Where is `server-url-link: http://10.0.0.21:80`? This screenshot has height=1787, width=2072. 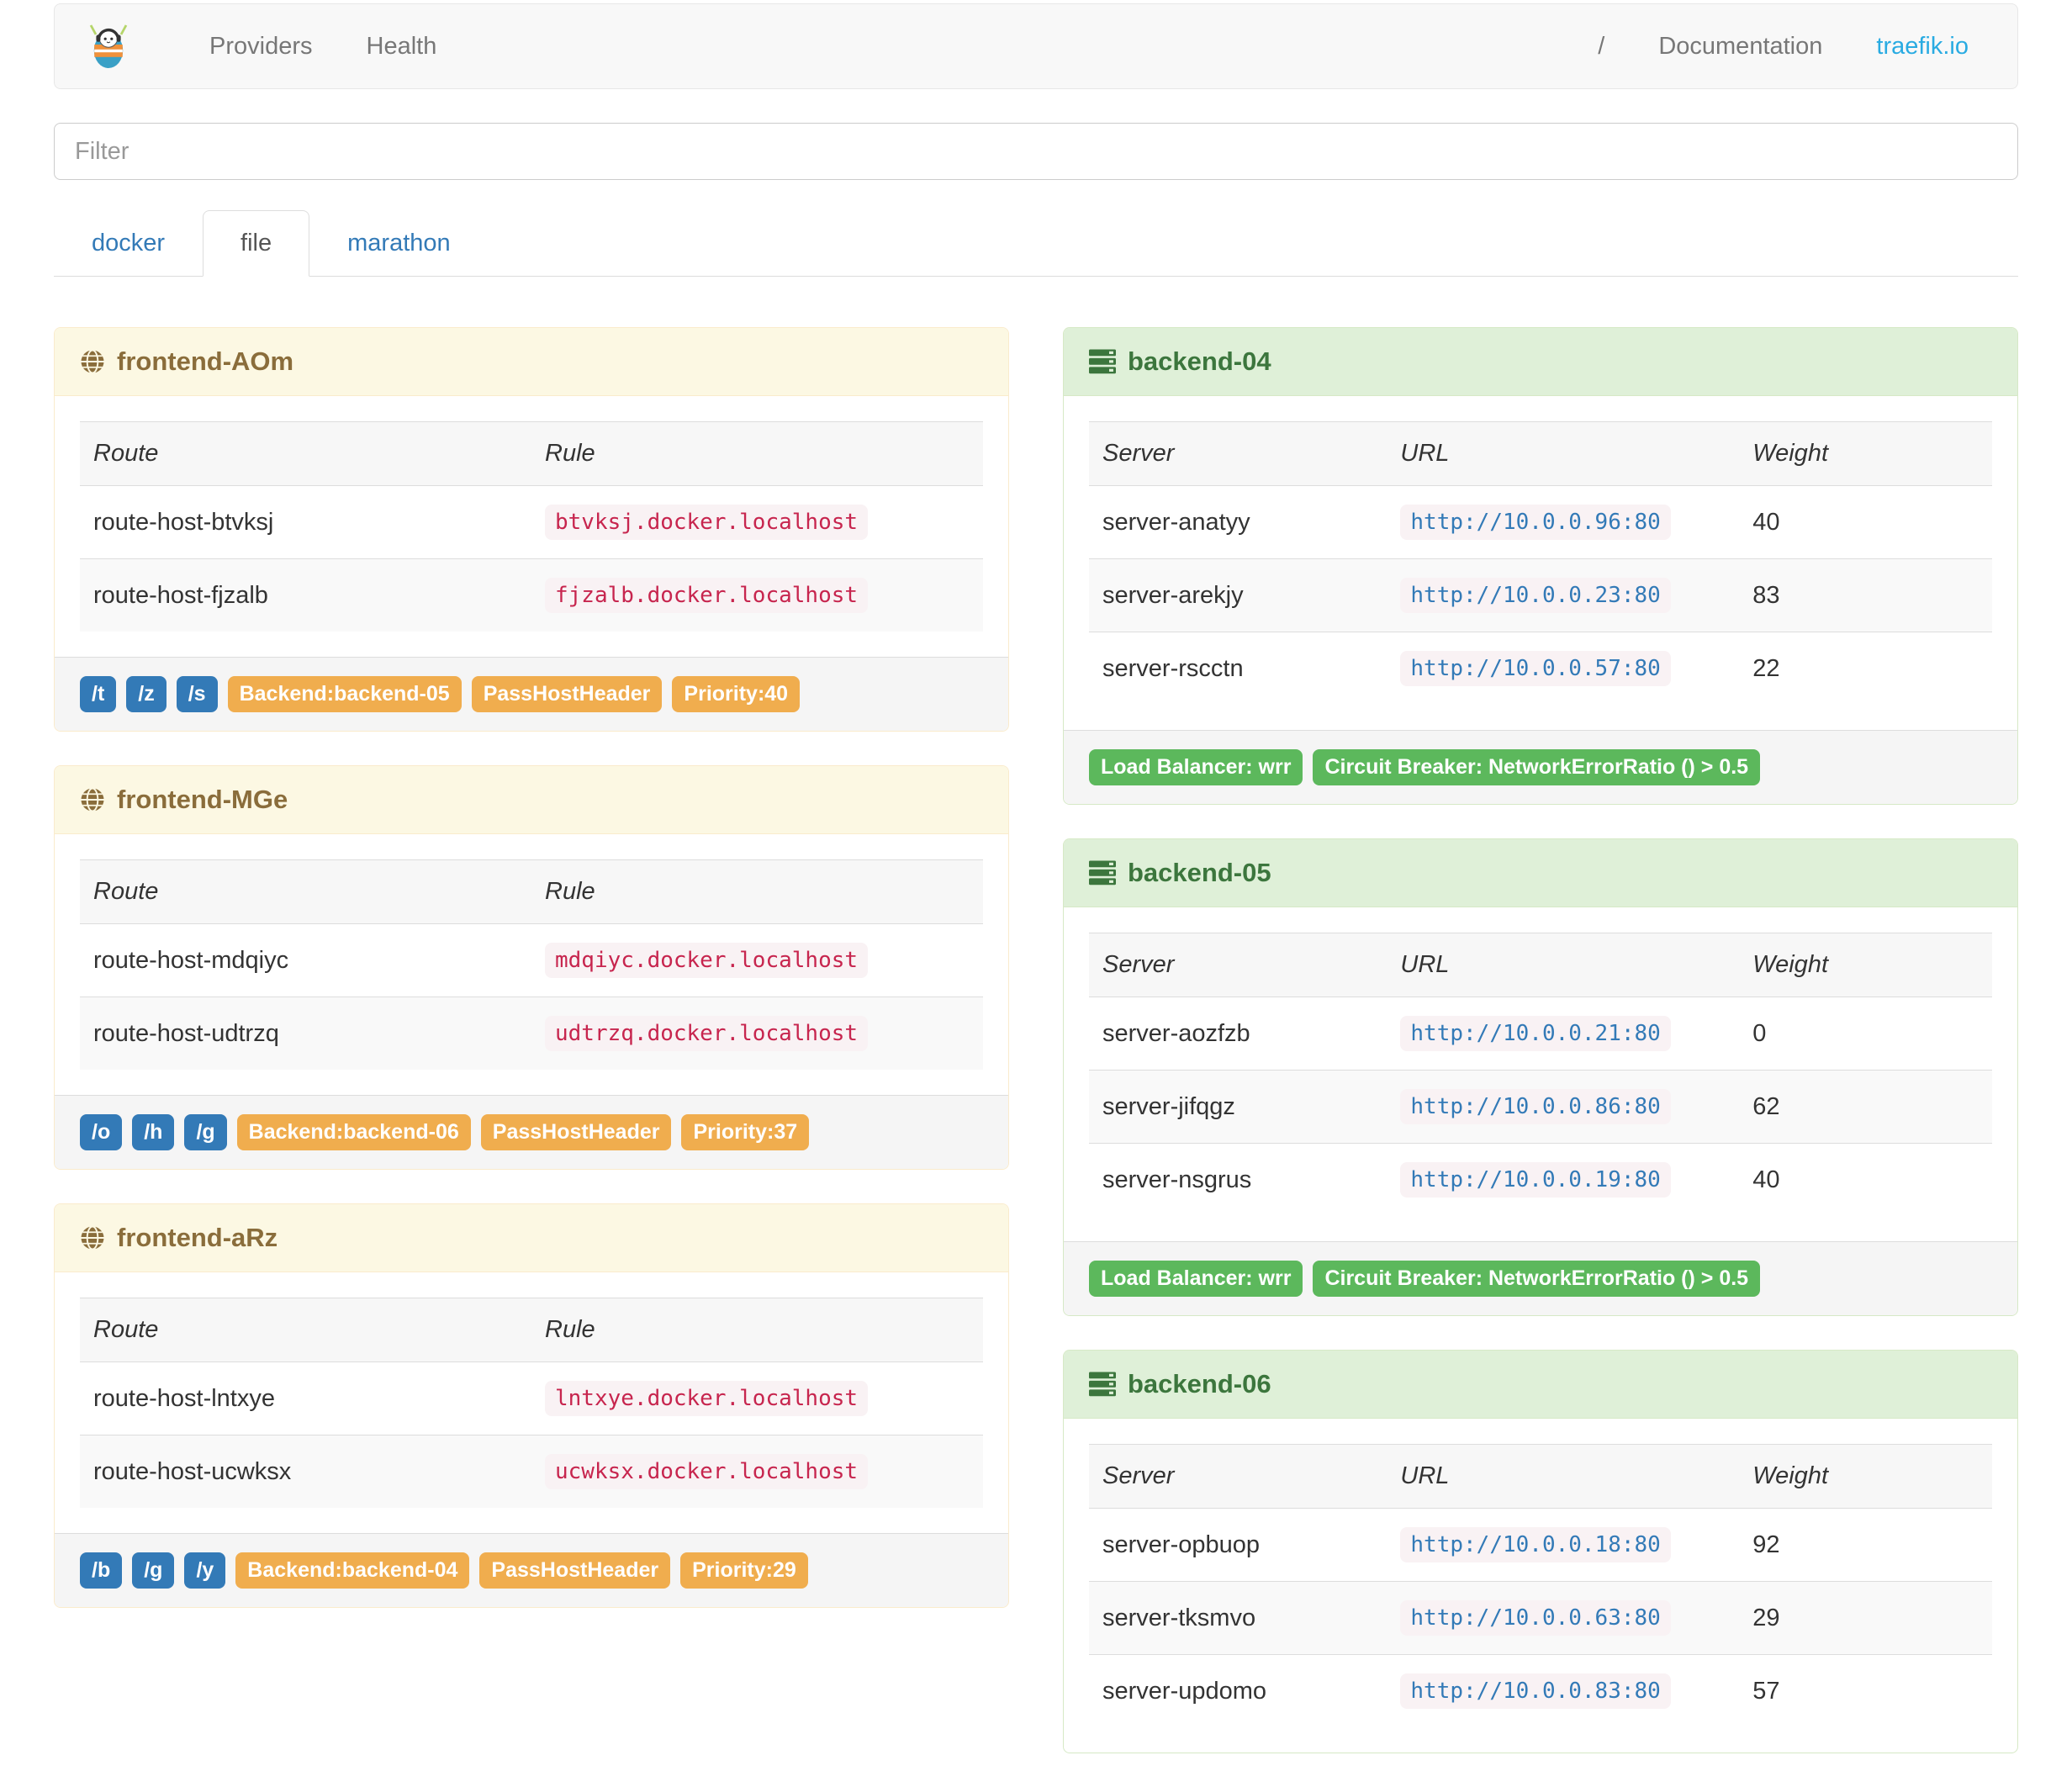
server-url-link: http://10.0.0.21:80 is located at coordinates (1535, 1033).